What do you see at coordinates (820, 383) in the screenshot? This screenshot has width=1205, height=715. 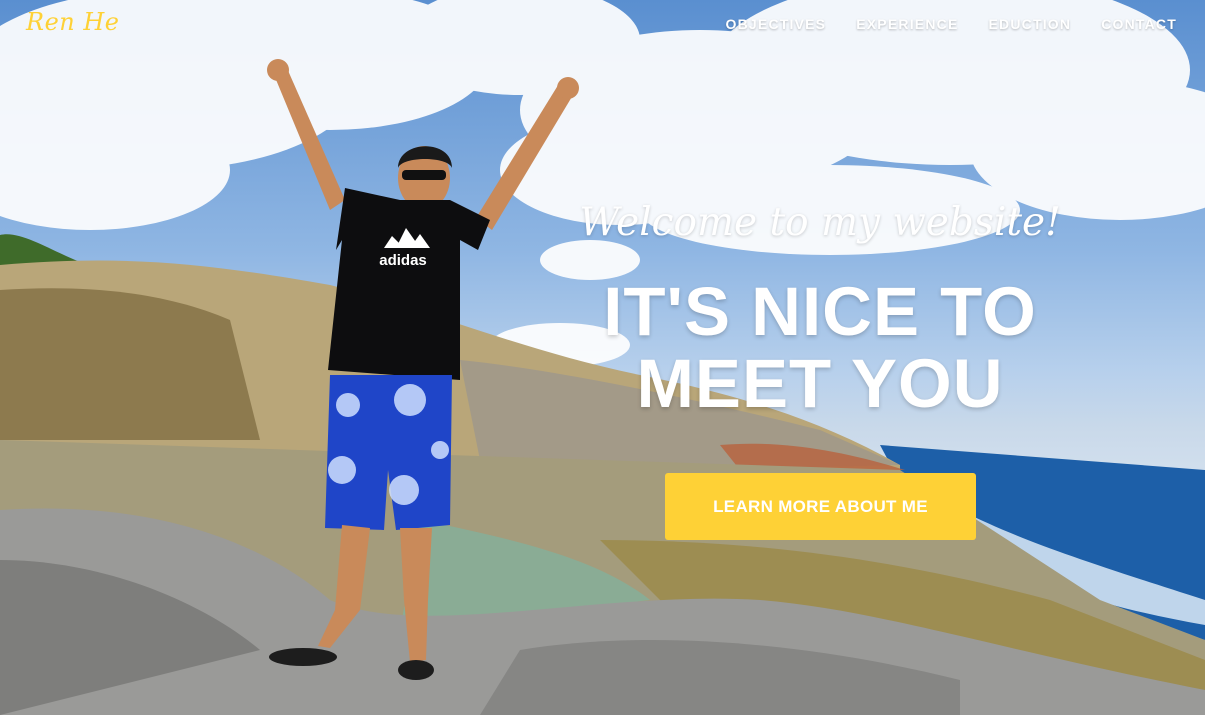 I see `intro-heading-line-2: MEET YOU` at bounding box center [820, 383].